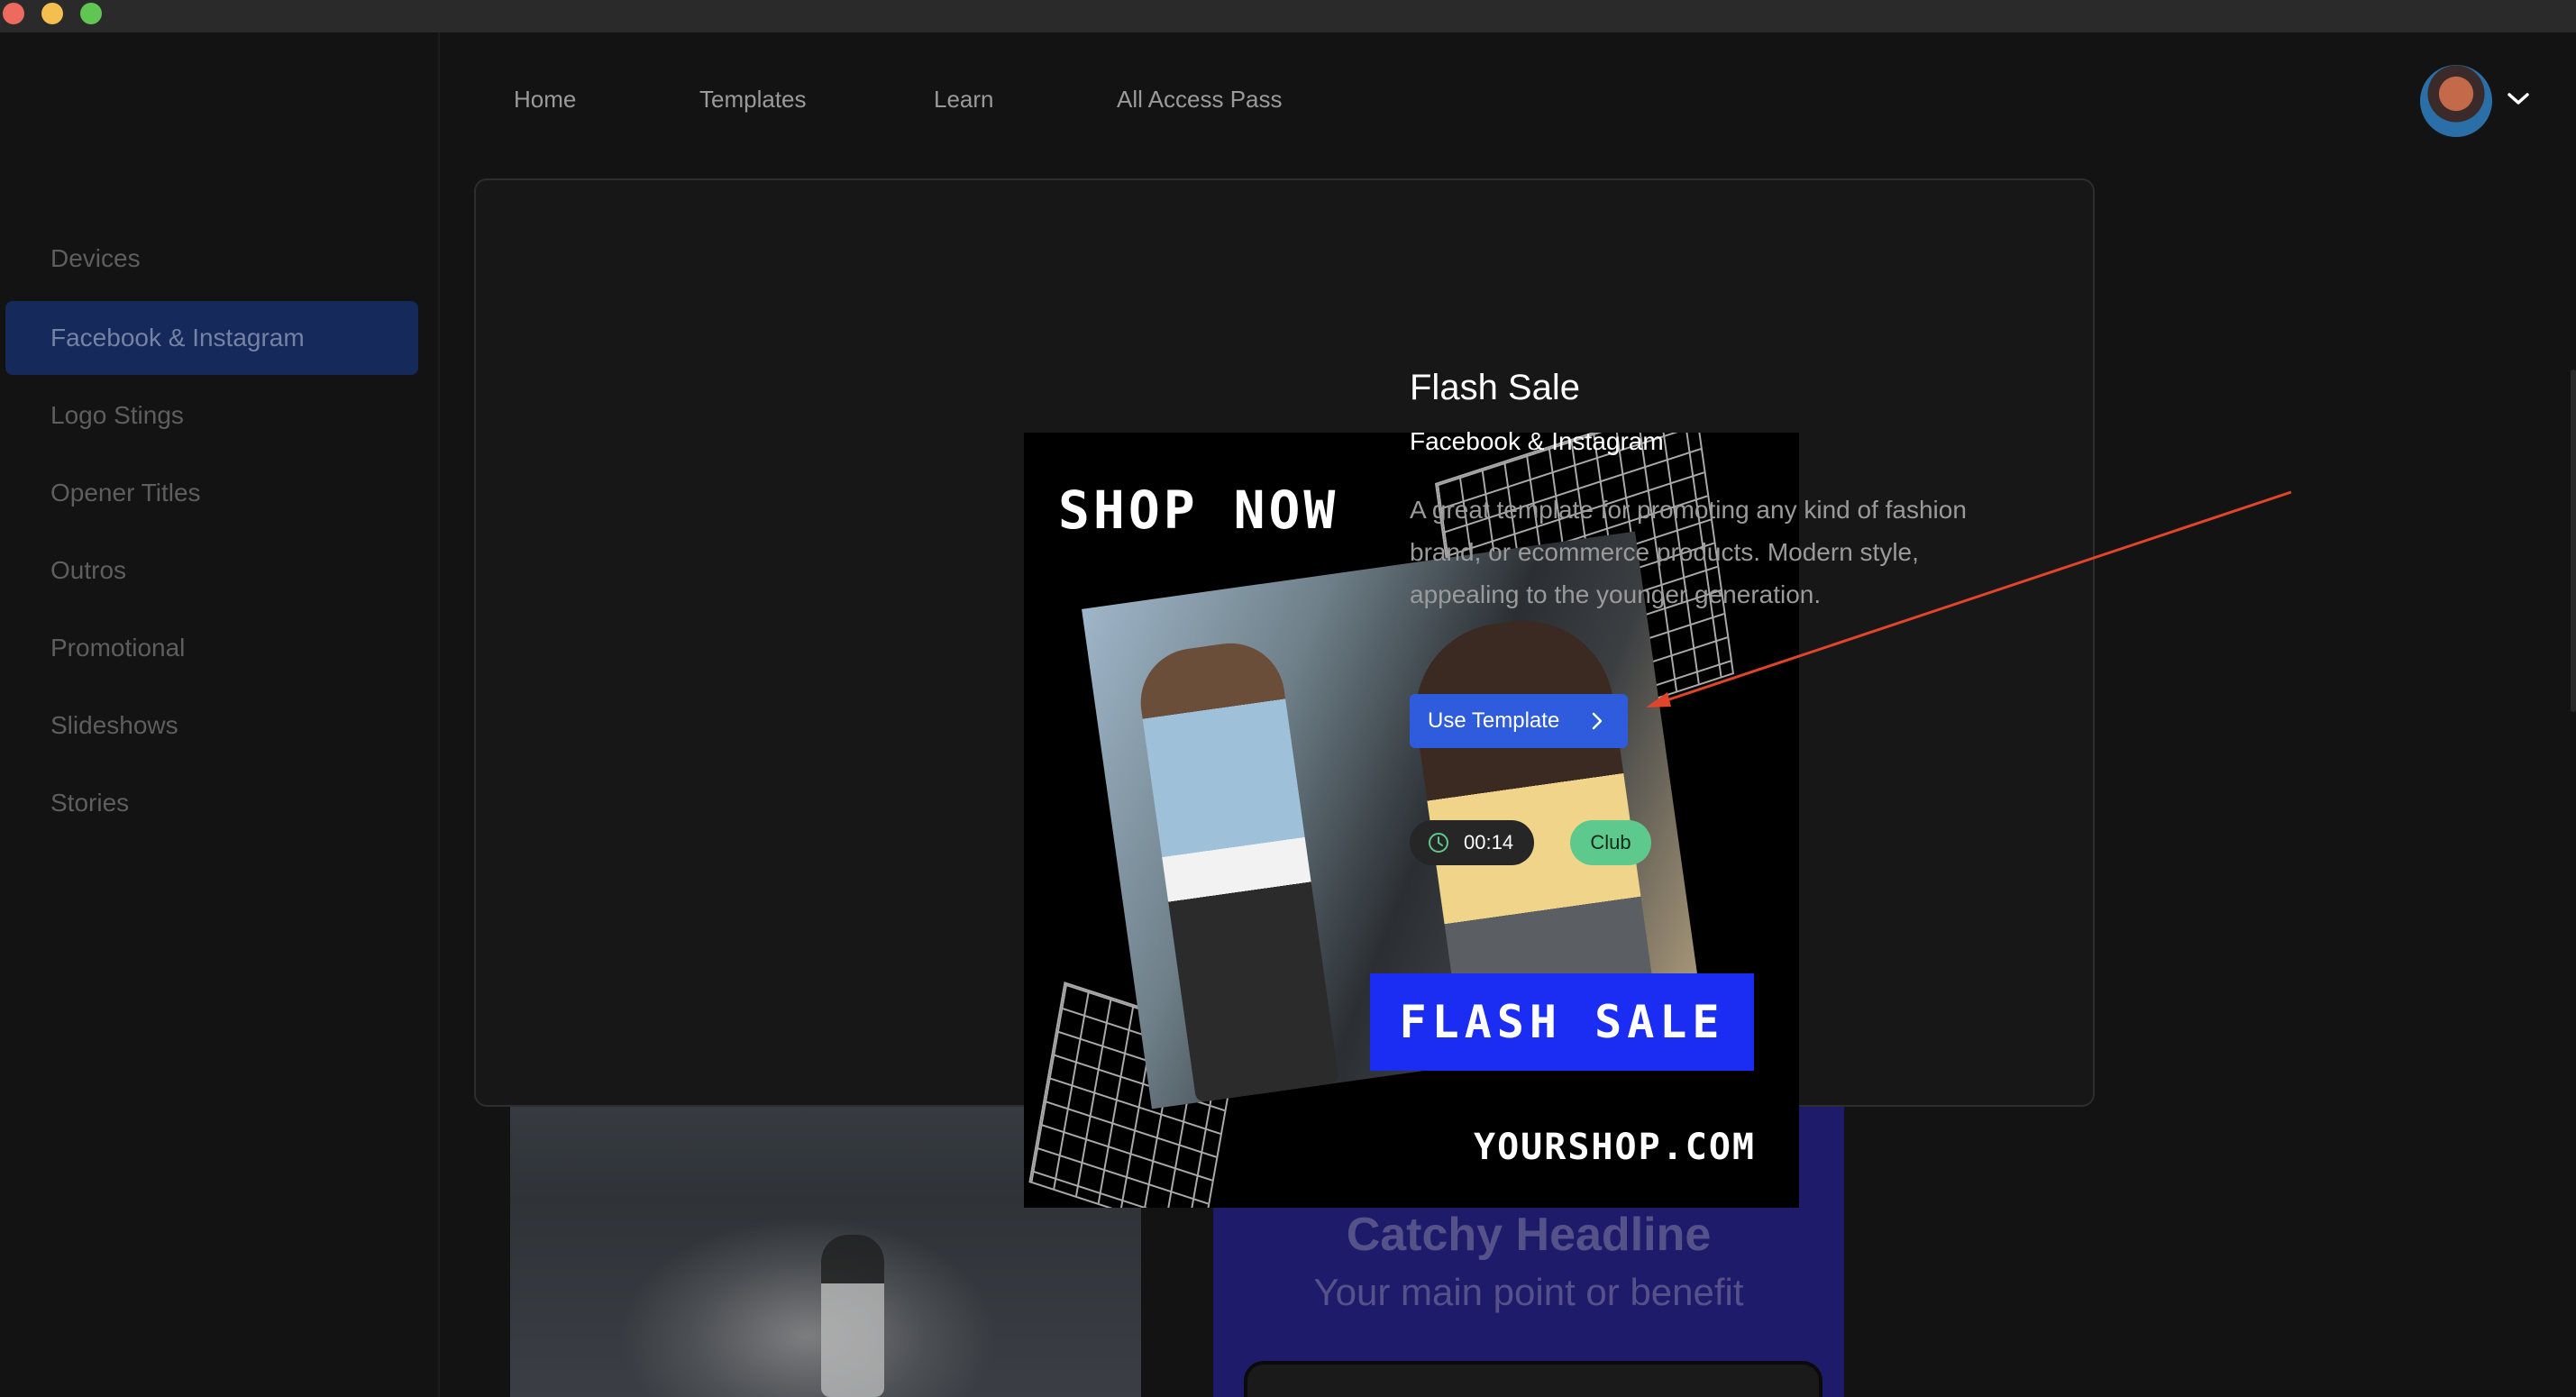  Describe the element at coordinates (1198, 510) in the screenshot. I see `preview-headline: SHOP NOW` at that location.